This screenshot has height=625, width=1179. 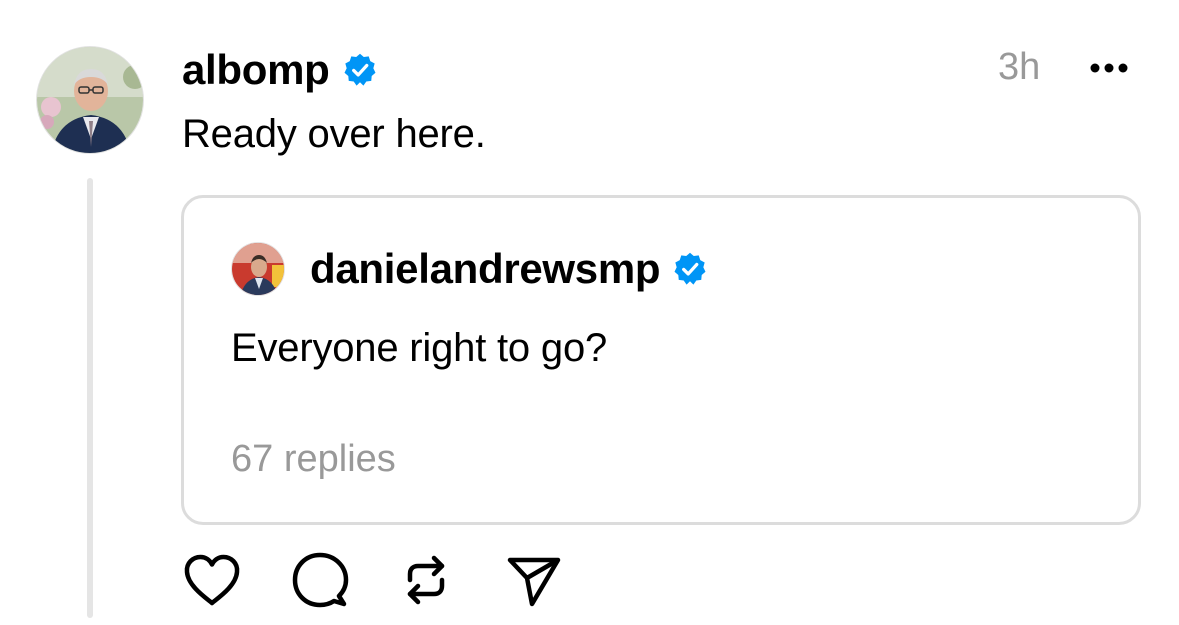 I want to click on like-button, so click(x=212, y=580).